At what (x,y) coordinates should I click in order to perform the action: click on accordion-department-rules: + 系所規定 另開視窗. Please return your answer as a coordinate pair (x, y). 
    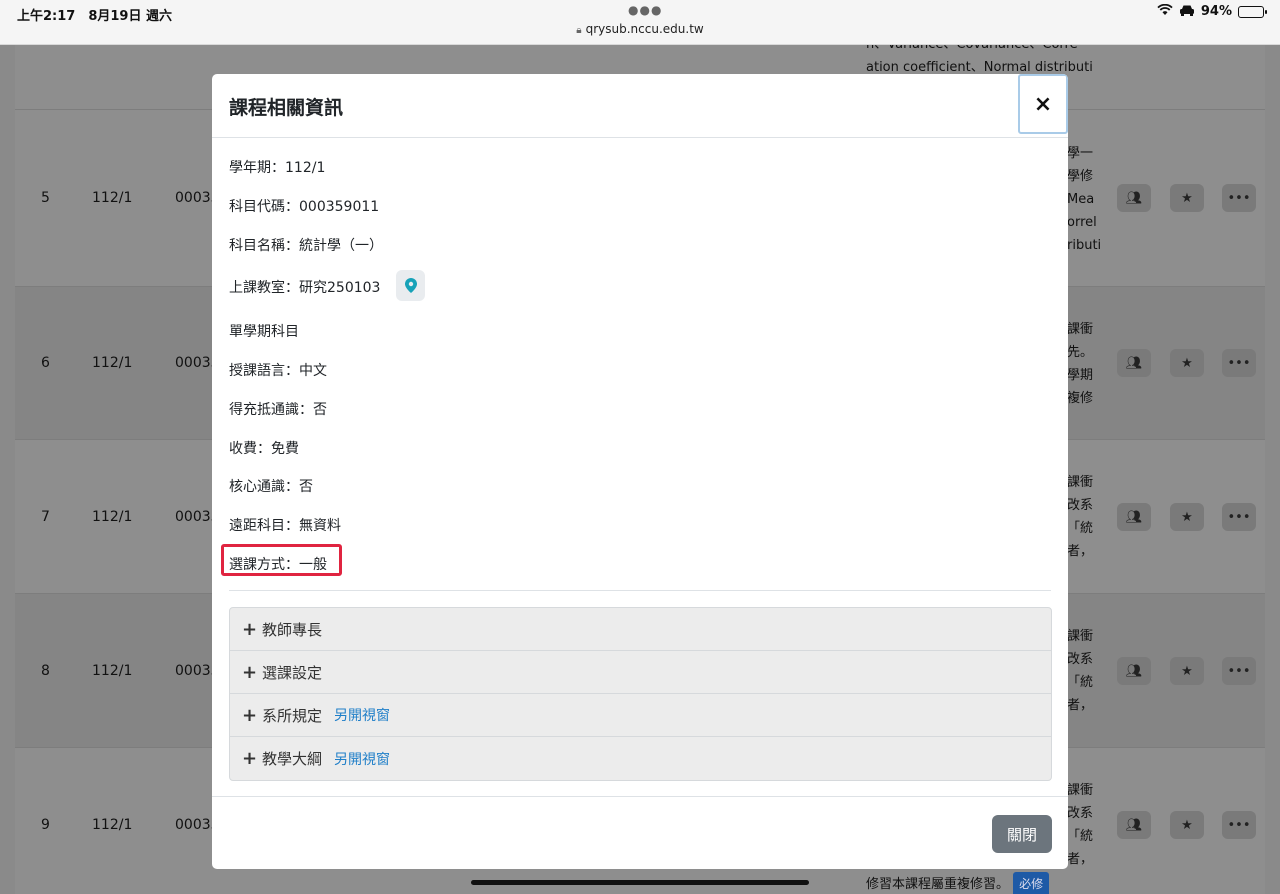
    Looking at the image, I should click on (640, 715).